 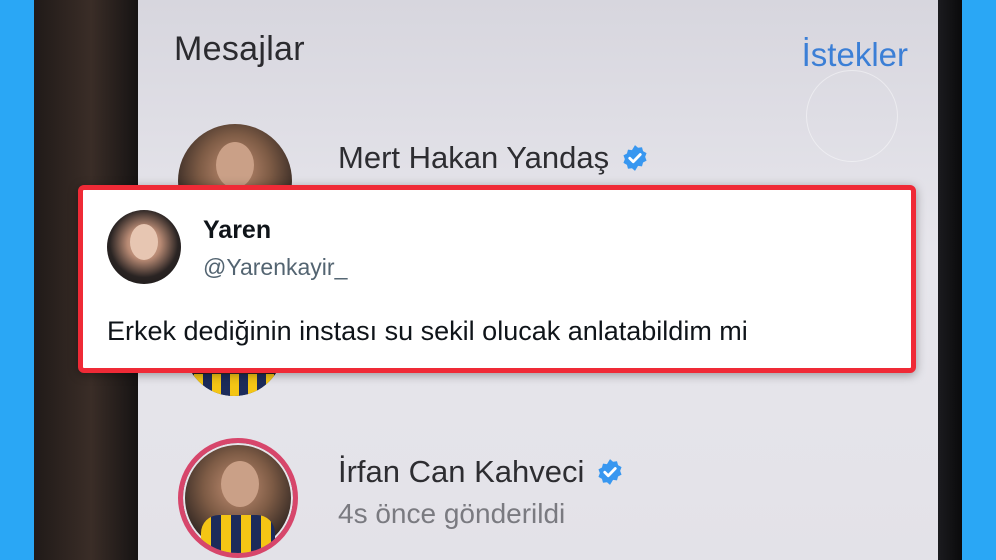 I want to click on tweet-handle: @Yarenkayir_, so click(x=275, y=267).